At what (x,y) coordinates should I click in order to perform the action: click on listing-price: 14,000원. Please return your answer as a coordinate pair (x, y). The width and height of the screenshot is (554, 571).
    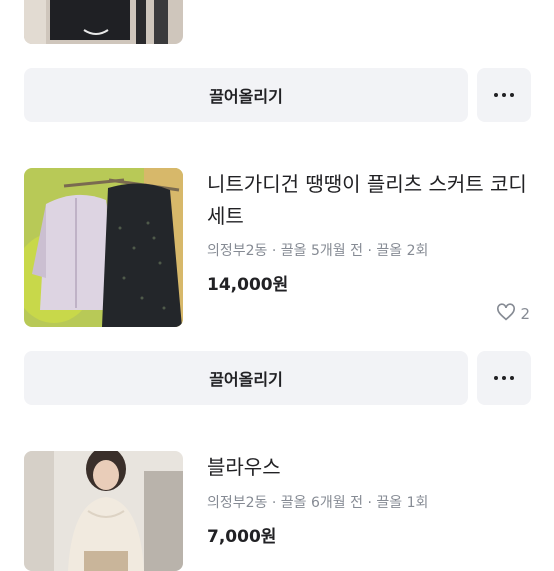
    Looking at the image, I should click on (248, 285).